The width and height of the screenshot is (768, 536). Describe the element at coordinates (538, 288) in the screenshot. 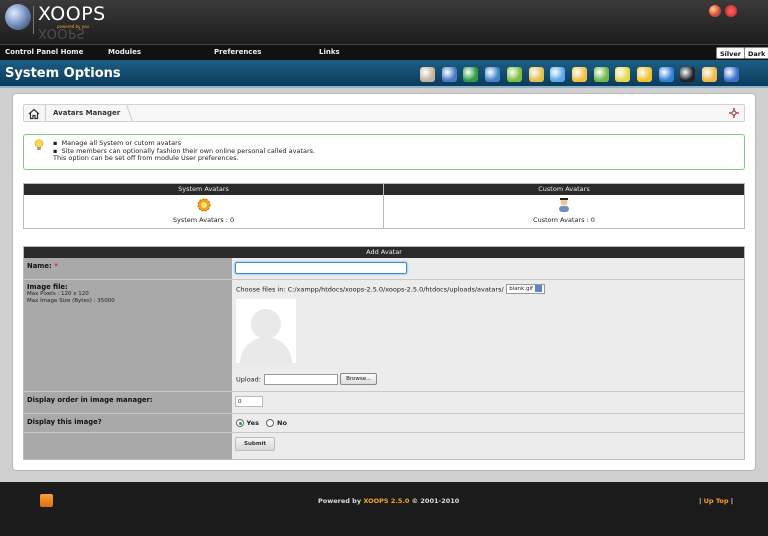

I see `chevron-down-icon` at that location.